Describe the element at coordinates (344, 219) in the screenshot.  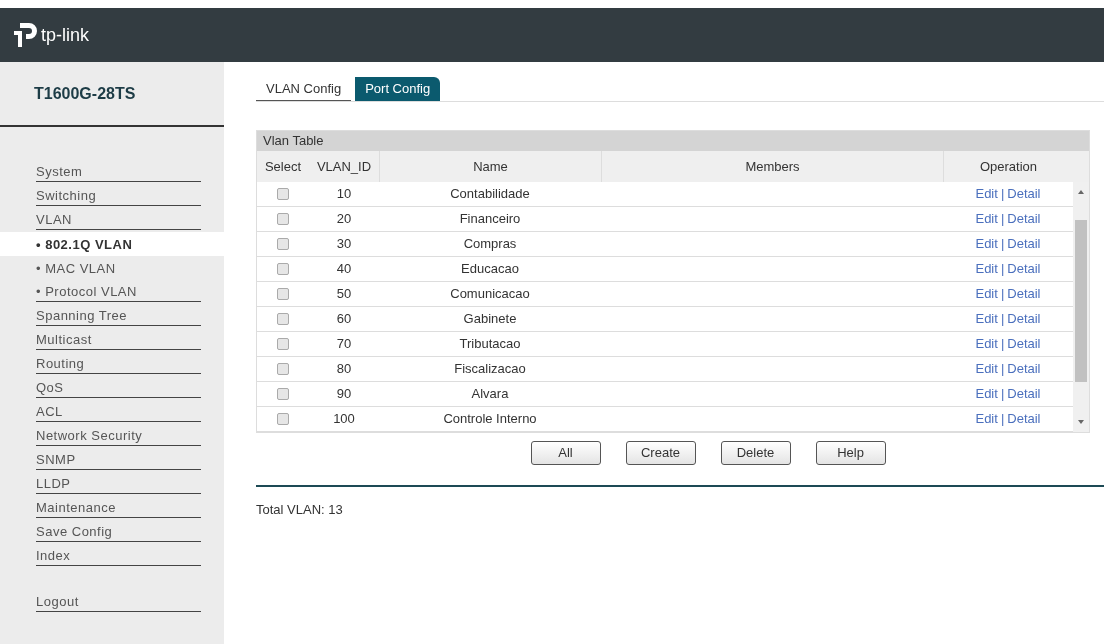
I see `table-cell-text: 20` at that location.